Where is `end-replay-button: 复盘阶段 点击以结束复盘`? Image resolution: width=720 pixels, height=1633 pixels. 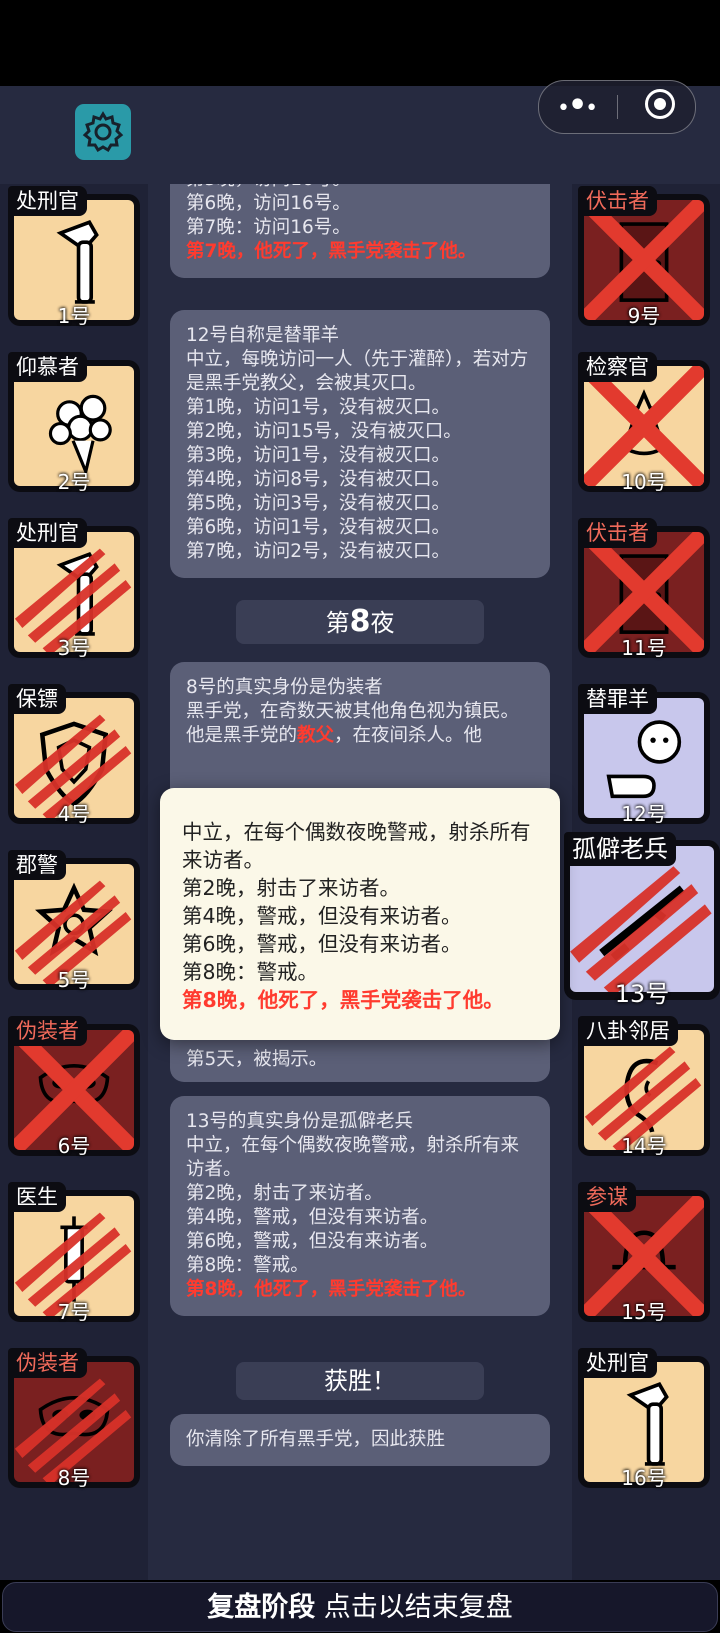 end-replay-button: 复盘阶段 点击以结束复盘 is located at coordinates (360, 1607).